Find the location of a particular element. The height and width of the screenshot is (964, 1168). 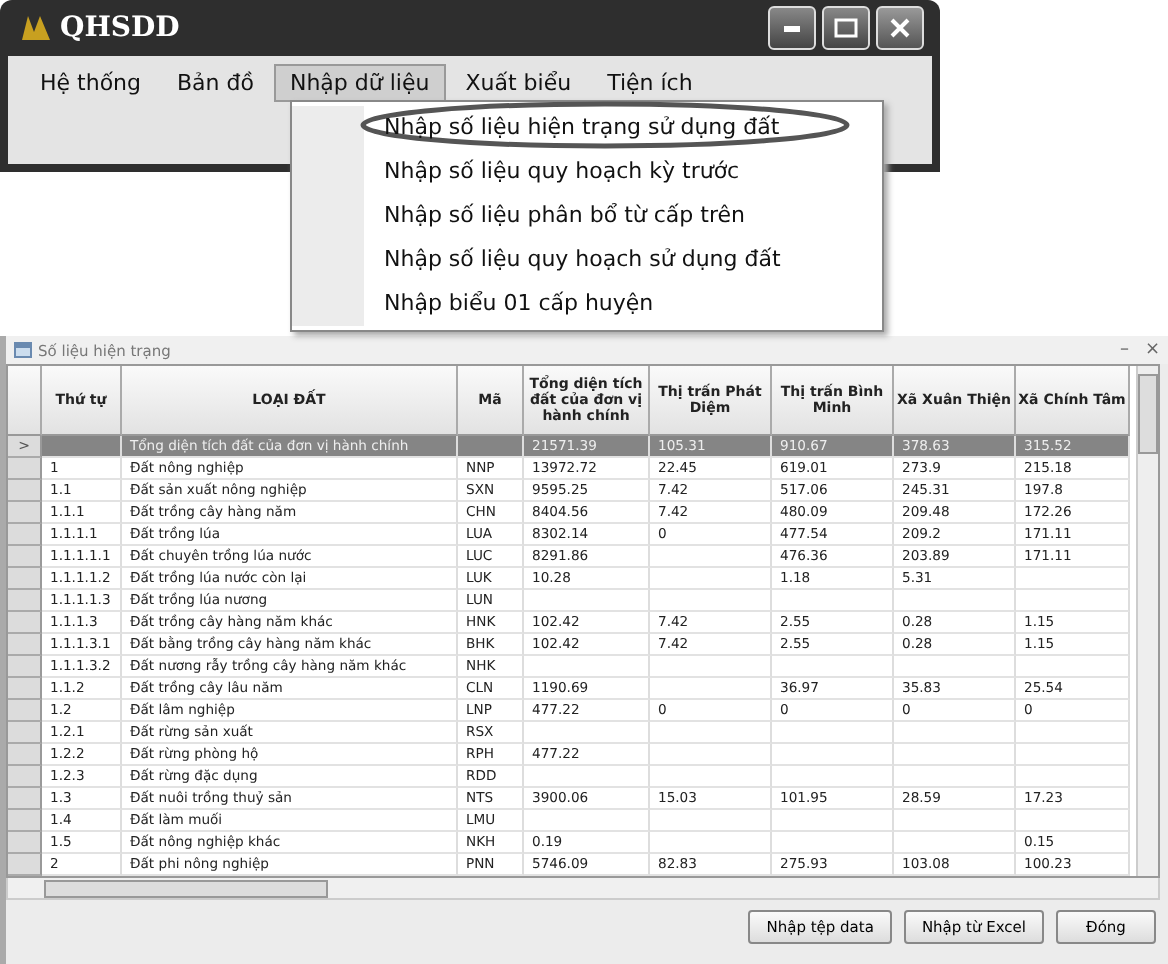

maximize-button is located at coordinates (846, 28).